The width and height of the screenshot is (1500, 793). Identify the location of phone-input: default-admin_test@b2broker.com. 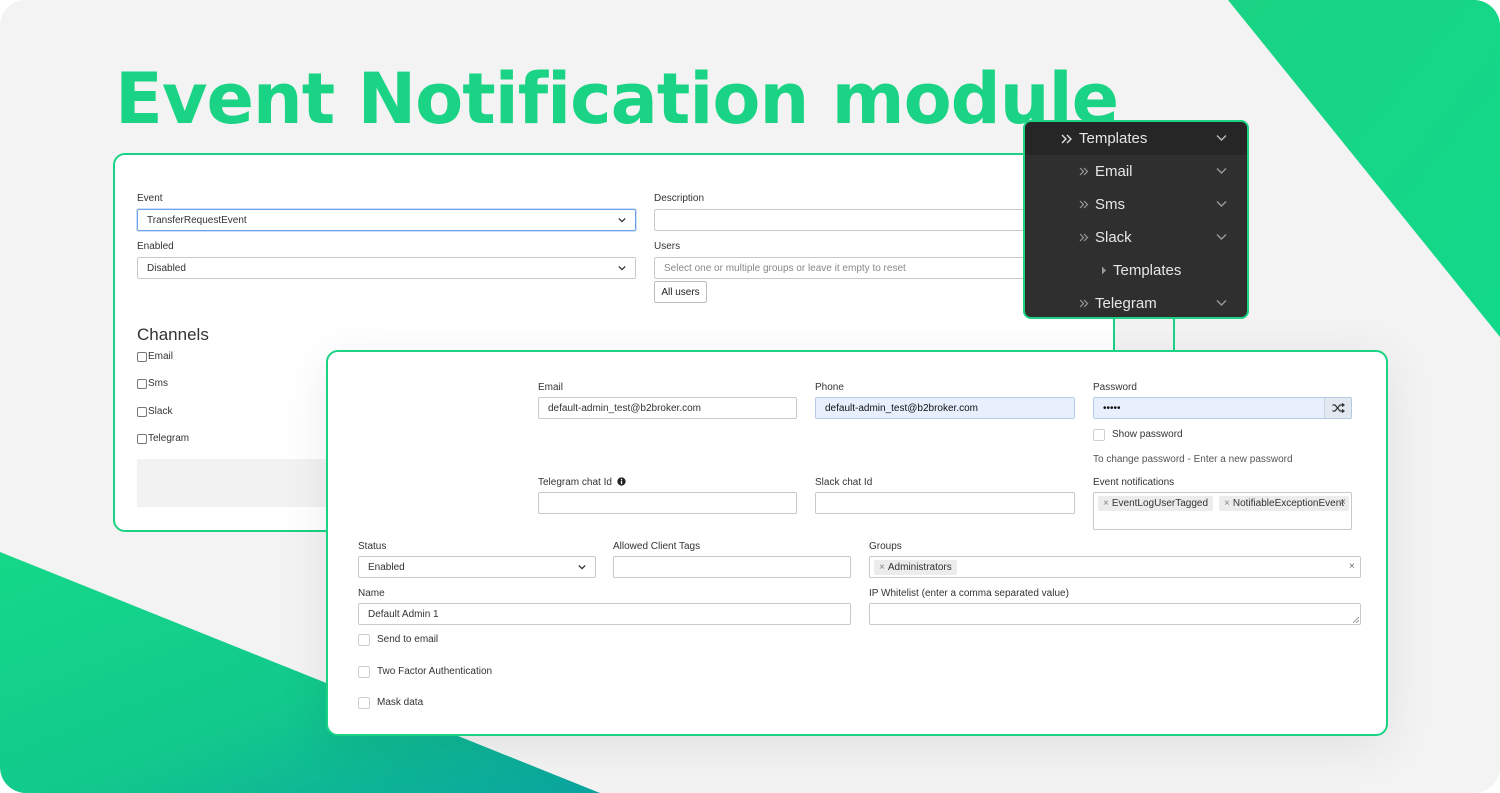
(945, 408).